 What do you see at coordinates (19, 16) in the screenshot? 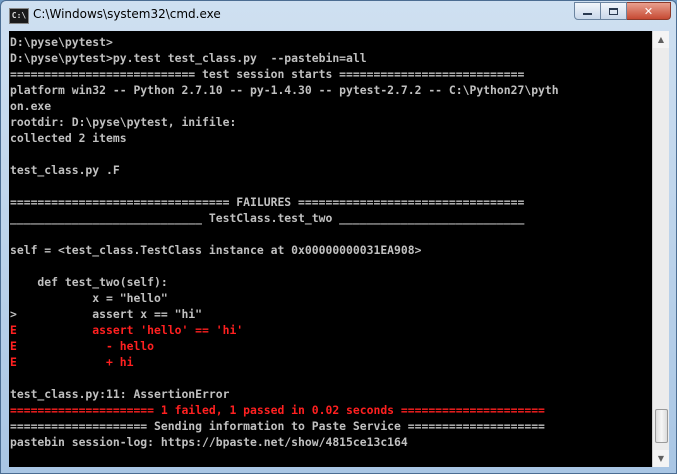
I see `cmd-app-icon: C:\` at bounding box center [19, 16].